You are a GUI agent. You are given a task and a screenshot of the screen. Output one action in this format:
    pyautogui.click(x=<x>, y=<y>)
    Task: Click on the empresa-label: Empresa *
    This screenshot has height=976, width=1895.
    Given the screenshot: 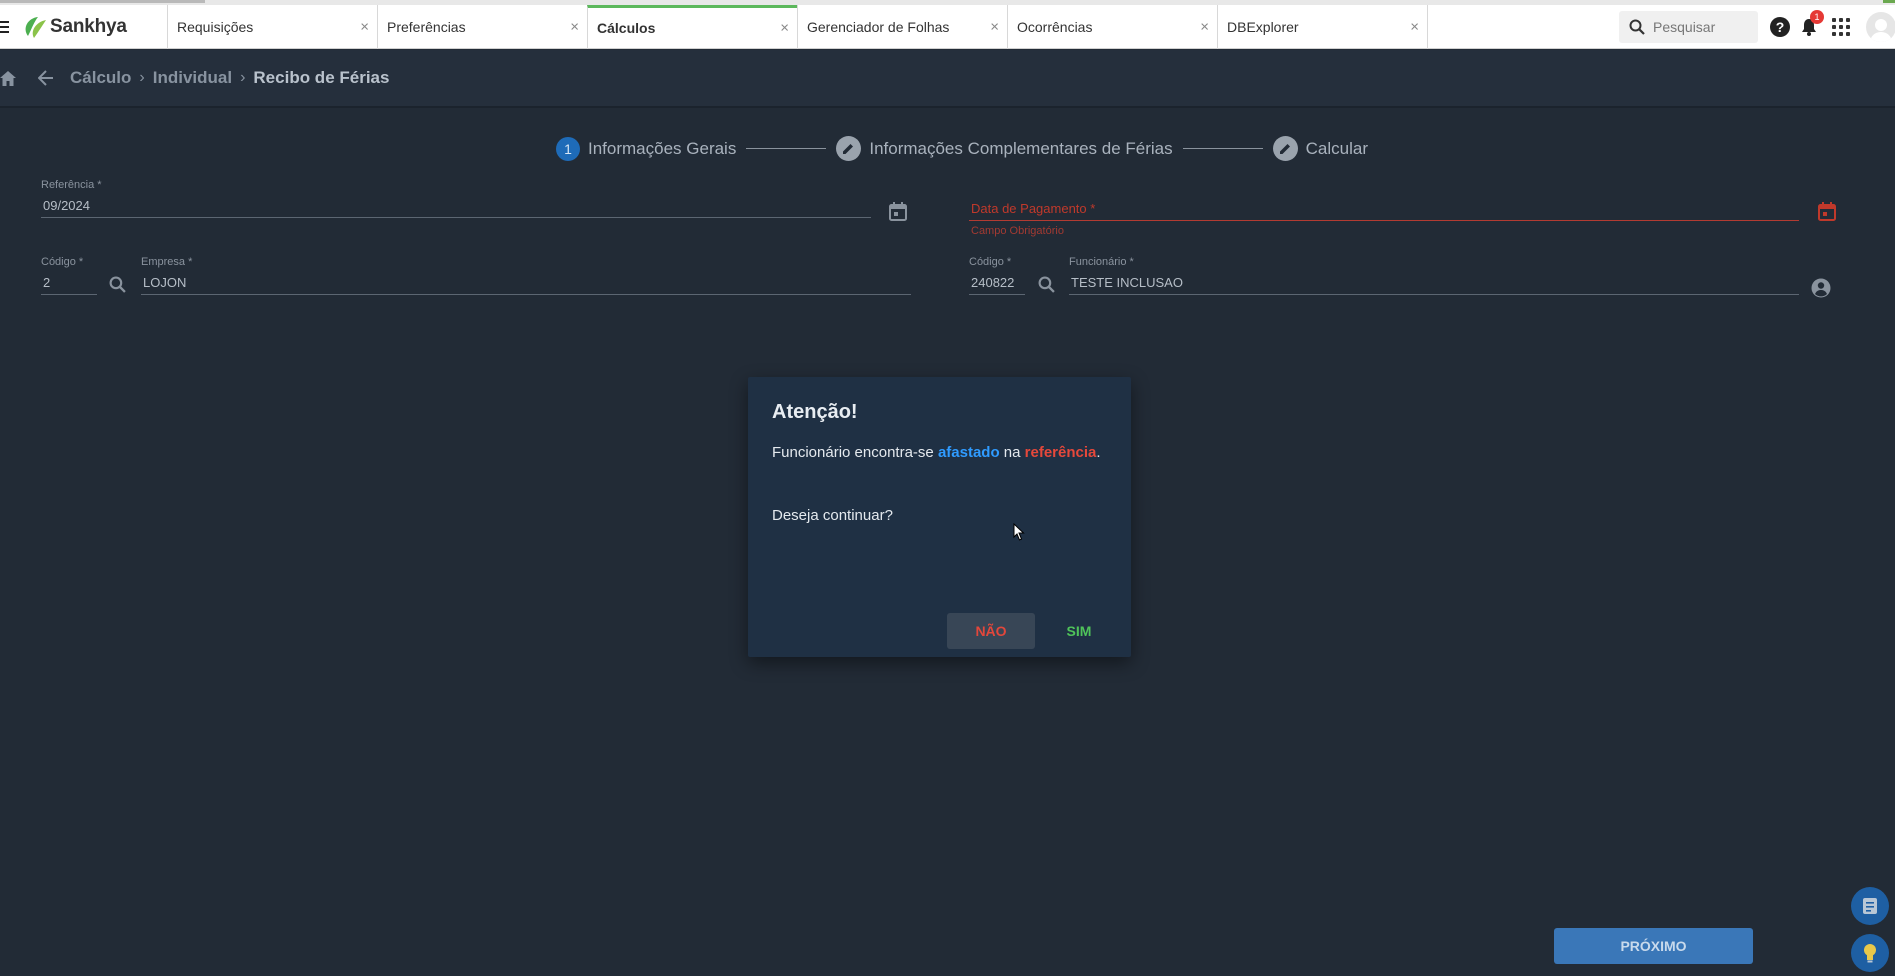 What is the action you would take?
    pyautogui.click(x=167, y=262)
    